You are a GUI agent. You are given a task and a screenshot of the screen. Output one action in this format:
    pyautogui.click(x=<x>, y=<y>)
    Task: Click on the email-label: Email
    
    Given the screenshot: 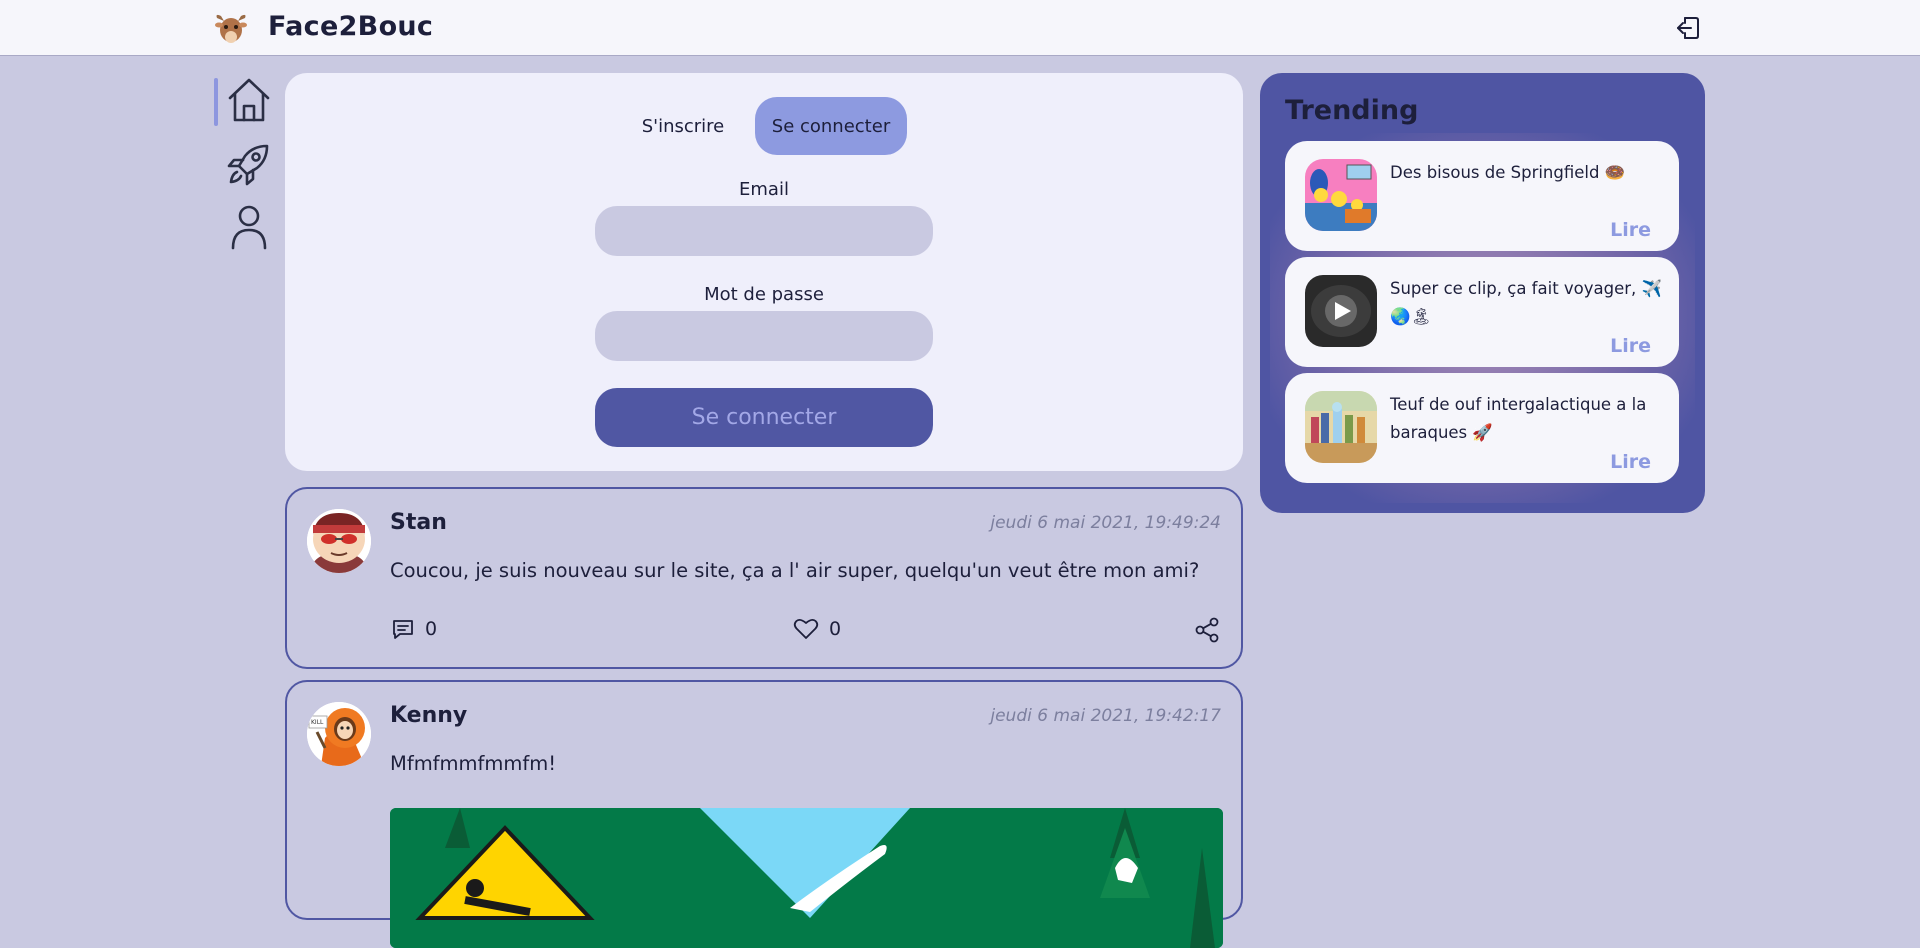 What is the action you would take?
    pyautogui.click(x=764, y=189)
    